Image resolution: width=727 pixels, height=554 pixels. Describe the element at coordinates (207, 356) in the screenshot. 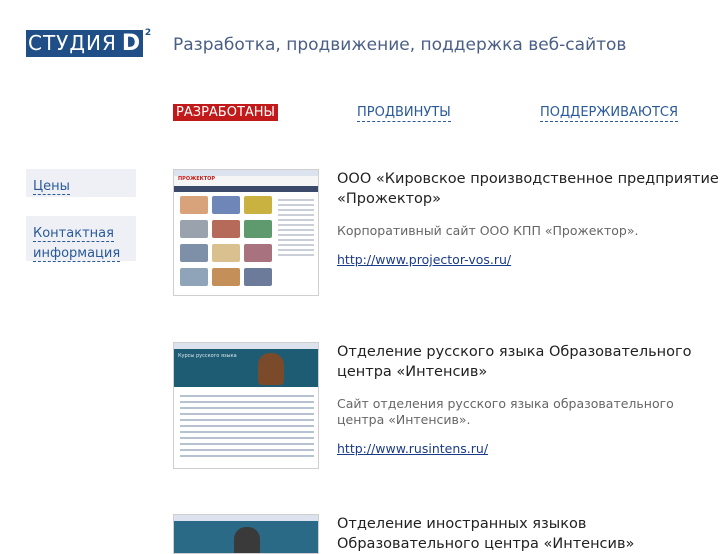

I see `thumb-brand: Курсы русского языка` at that location.